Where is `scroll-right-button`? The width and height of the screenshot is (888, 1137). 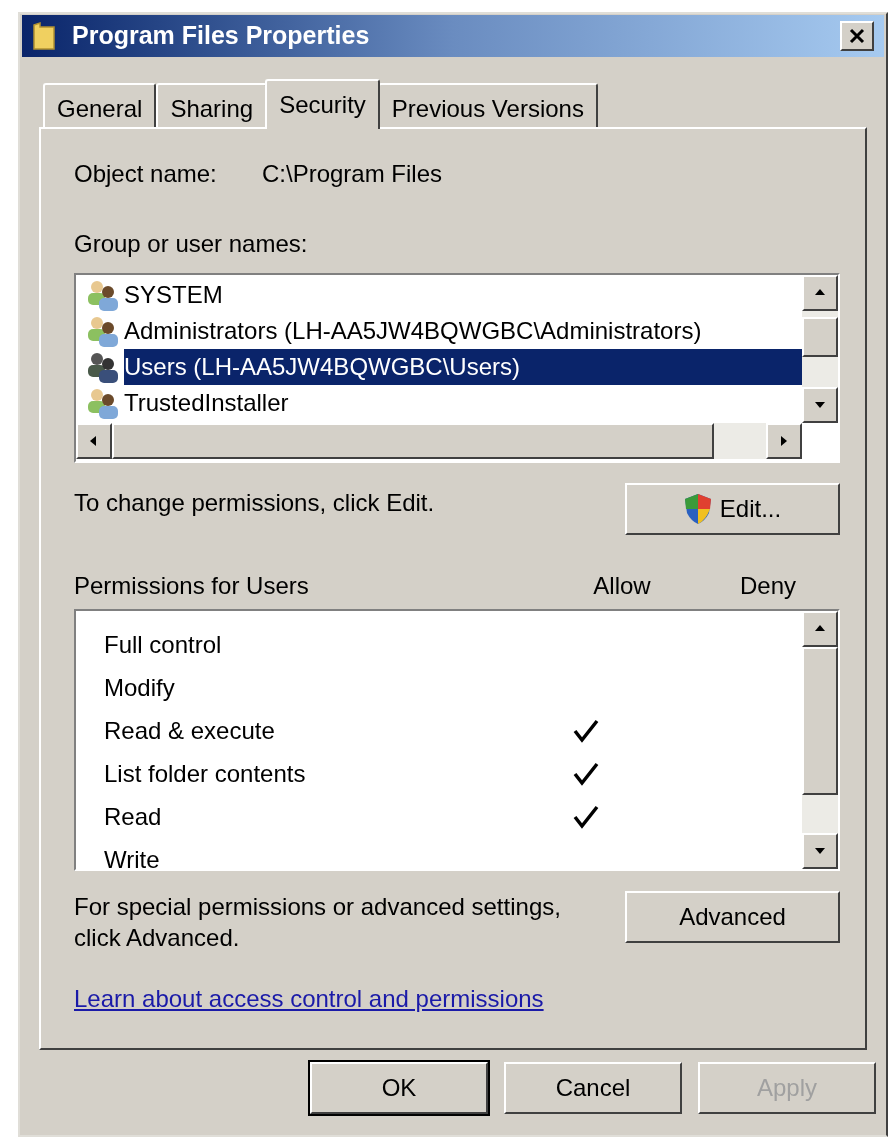 scroll-right-button is located at coordinates (784, 441).